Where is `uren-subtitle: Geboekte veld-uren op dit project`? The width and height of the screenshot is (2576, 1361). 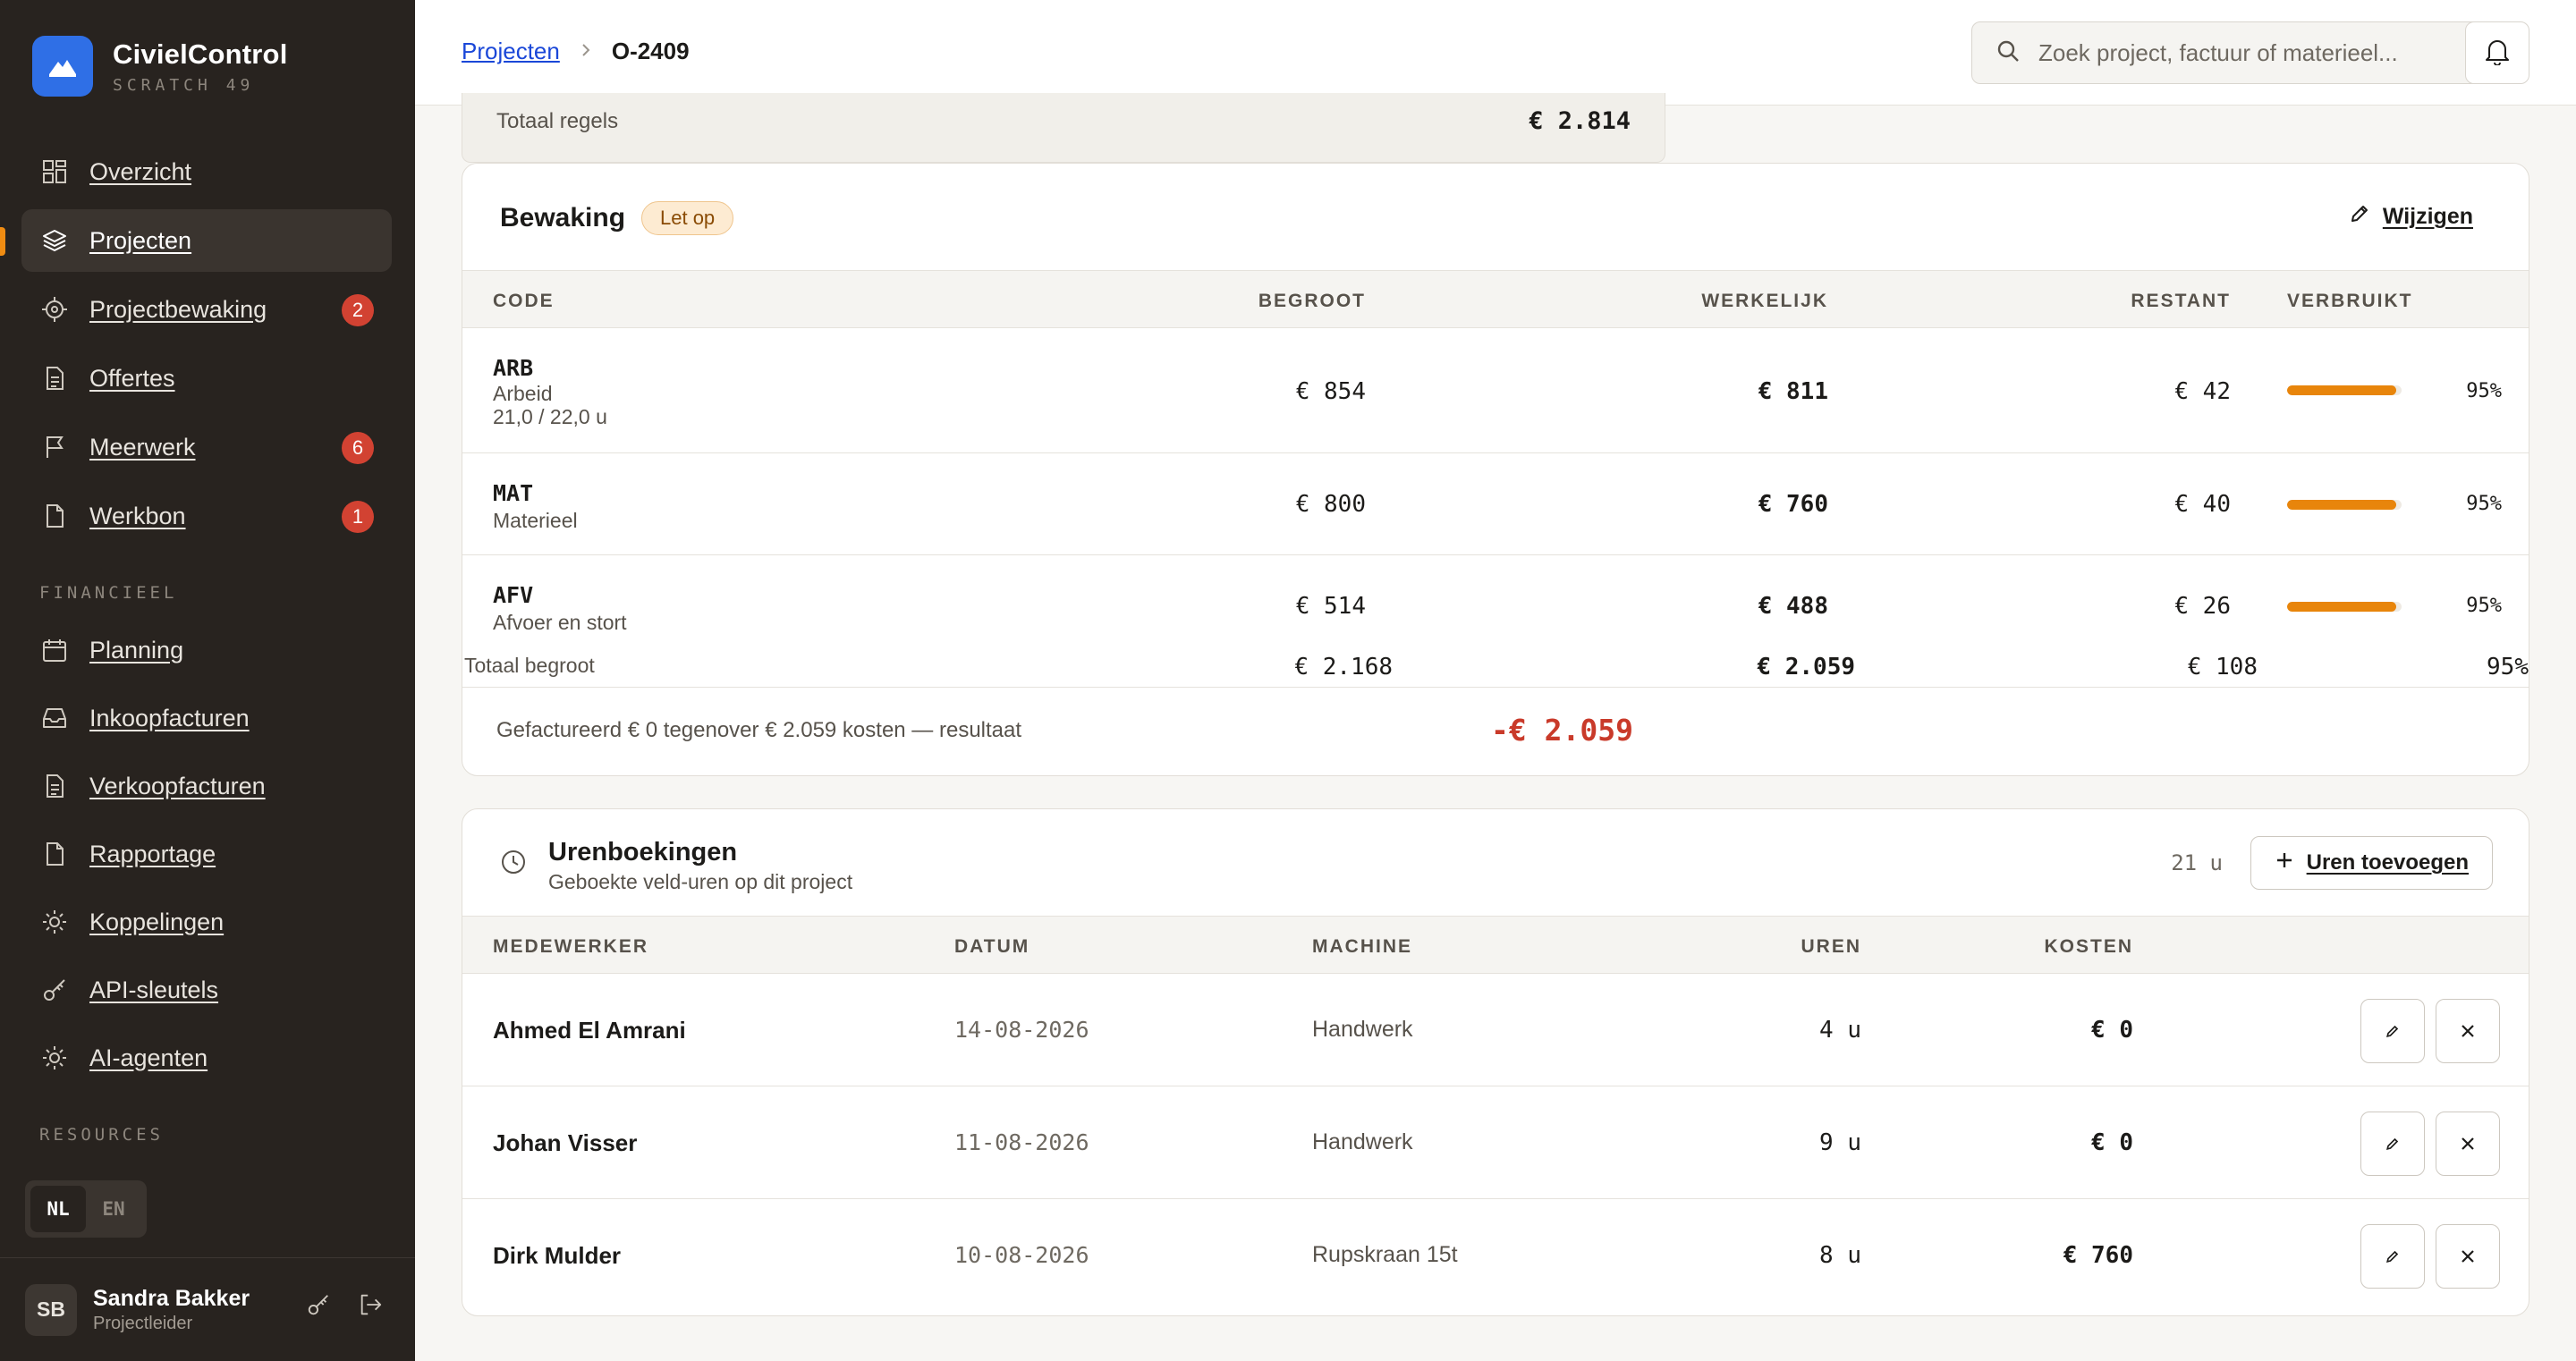
uren-subtitle: Geboekte veld-uren op dit project is located at coordinates (700, 882).